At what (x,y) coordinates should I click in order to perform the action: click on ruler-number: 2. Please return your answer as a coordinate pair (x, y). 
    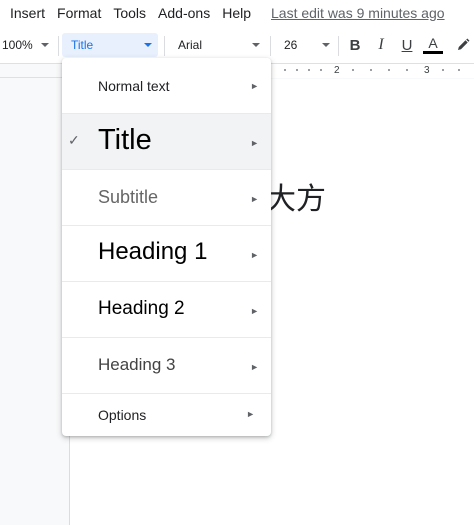
    Looking at the image, I should click on (337, 70).